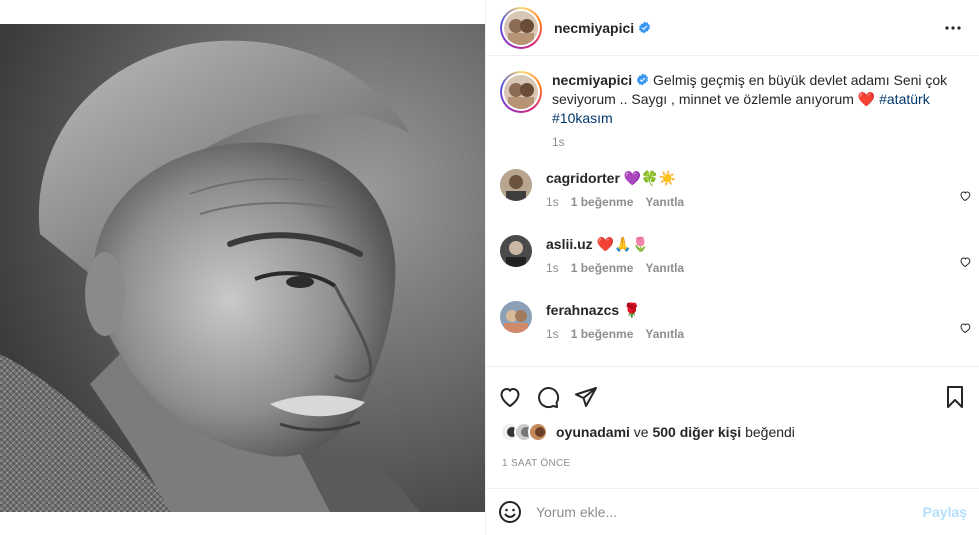  Describe the element at coordinates (582, 118) in the screenshot. I see `hashtag-10kasim: #10kasım` at that location.